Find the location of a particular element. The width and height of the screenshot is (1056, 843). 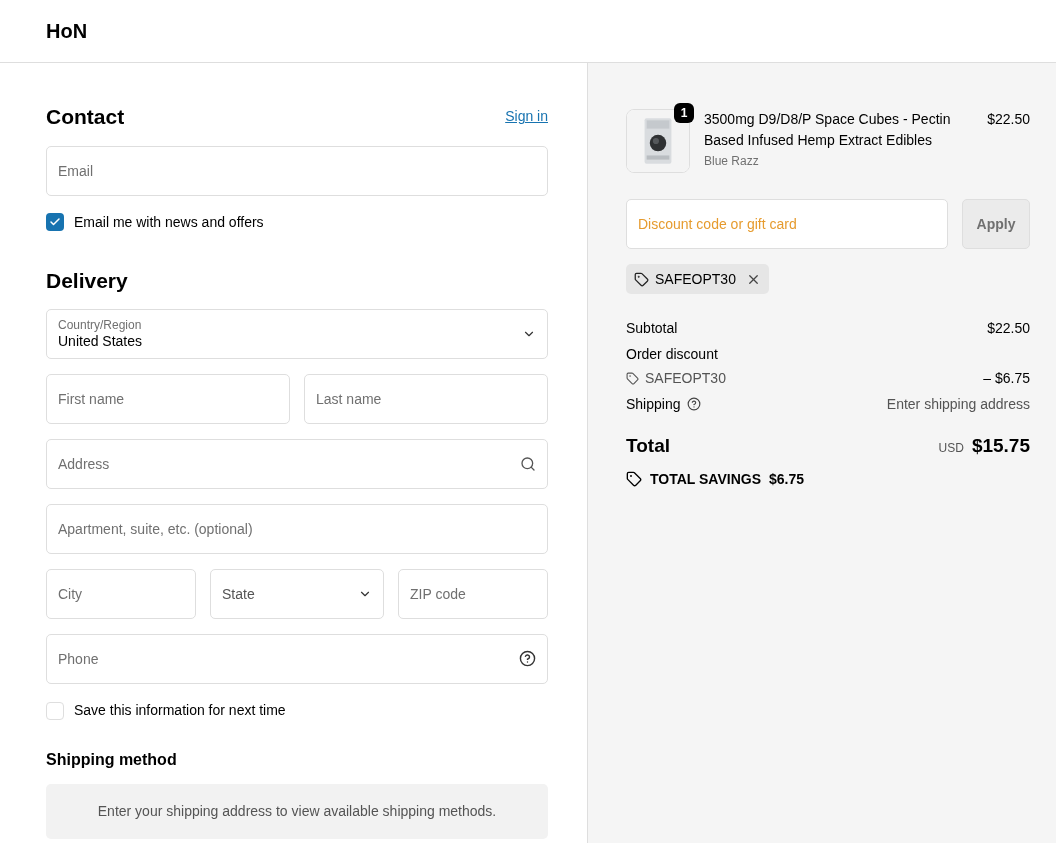

country-select: Country/Region United States is located at coordinates (297, 334).